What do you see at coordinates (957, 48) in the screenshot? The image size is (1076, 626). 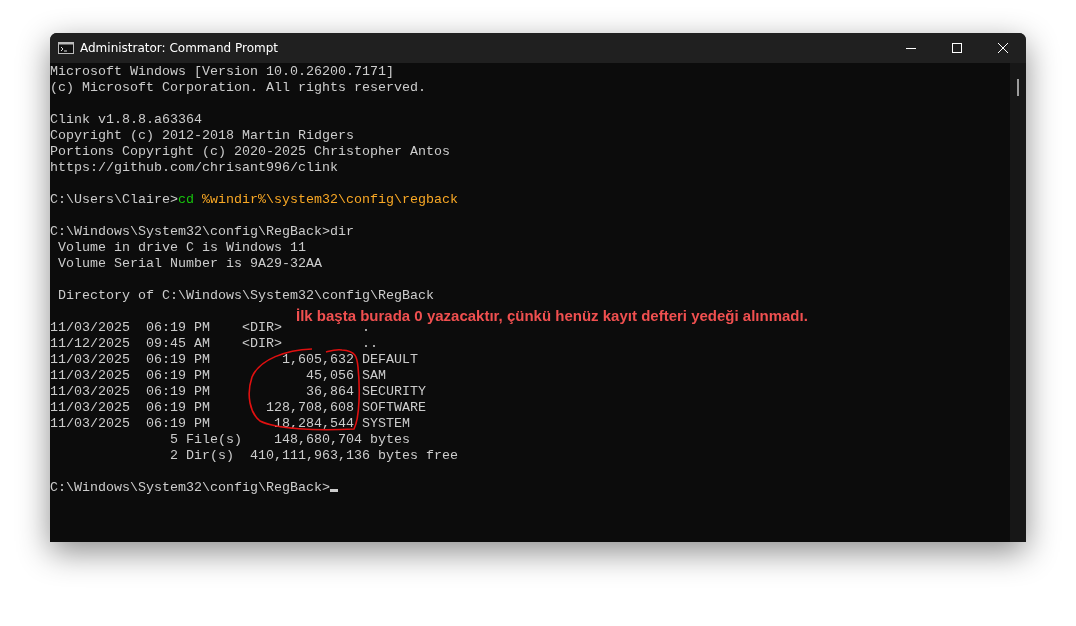 I see `maximize-icon` at bounding box center [957, 48].